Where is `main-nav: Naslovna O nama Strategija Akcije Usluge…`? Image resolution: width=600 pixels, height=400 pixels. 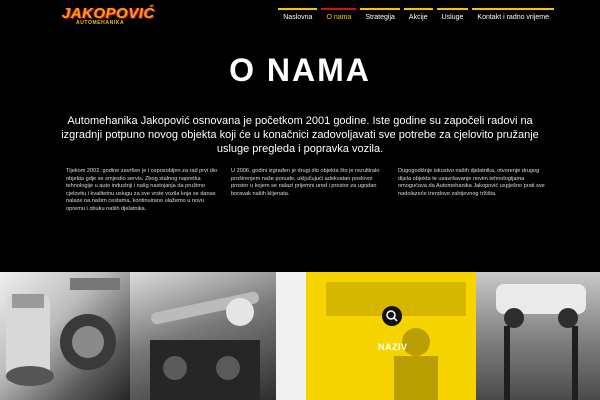
main-nav: Naslovna O nama Strategija Akcije Usluge… is located at coordinates (416, 16).